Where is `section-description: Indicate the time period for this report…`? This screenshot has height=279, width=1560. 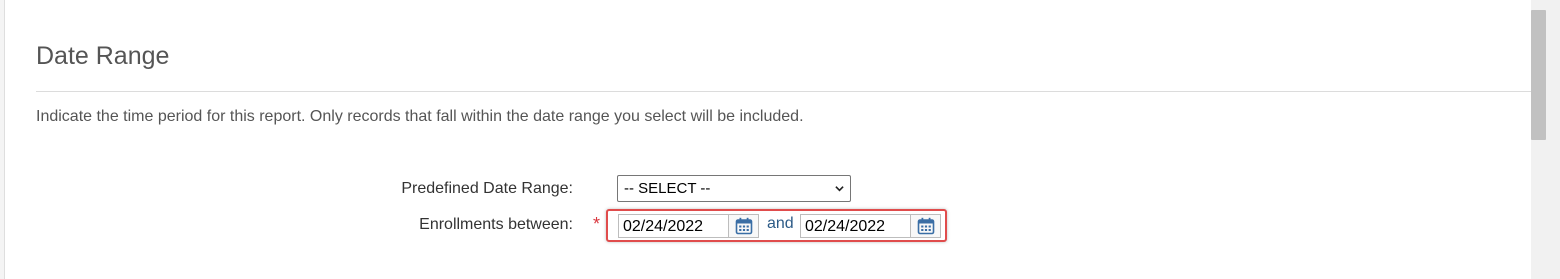
section-description: Indicate the time period for this report… is located at coordinates (420, 116).